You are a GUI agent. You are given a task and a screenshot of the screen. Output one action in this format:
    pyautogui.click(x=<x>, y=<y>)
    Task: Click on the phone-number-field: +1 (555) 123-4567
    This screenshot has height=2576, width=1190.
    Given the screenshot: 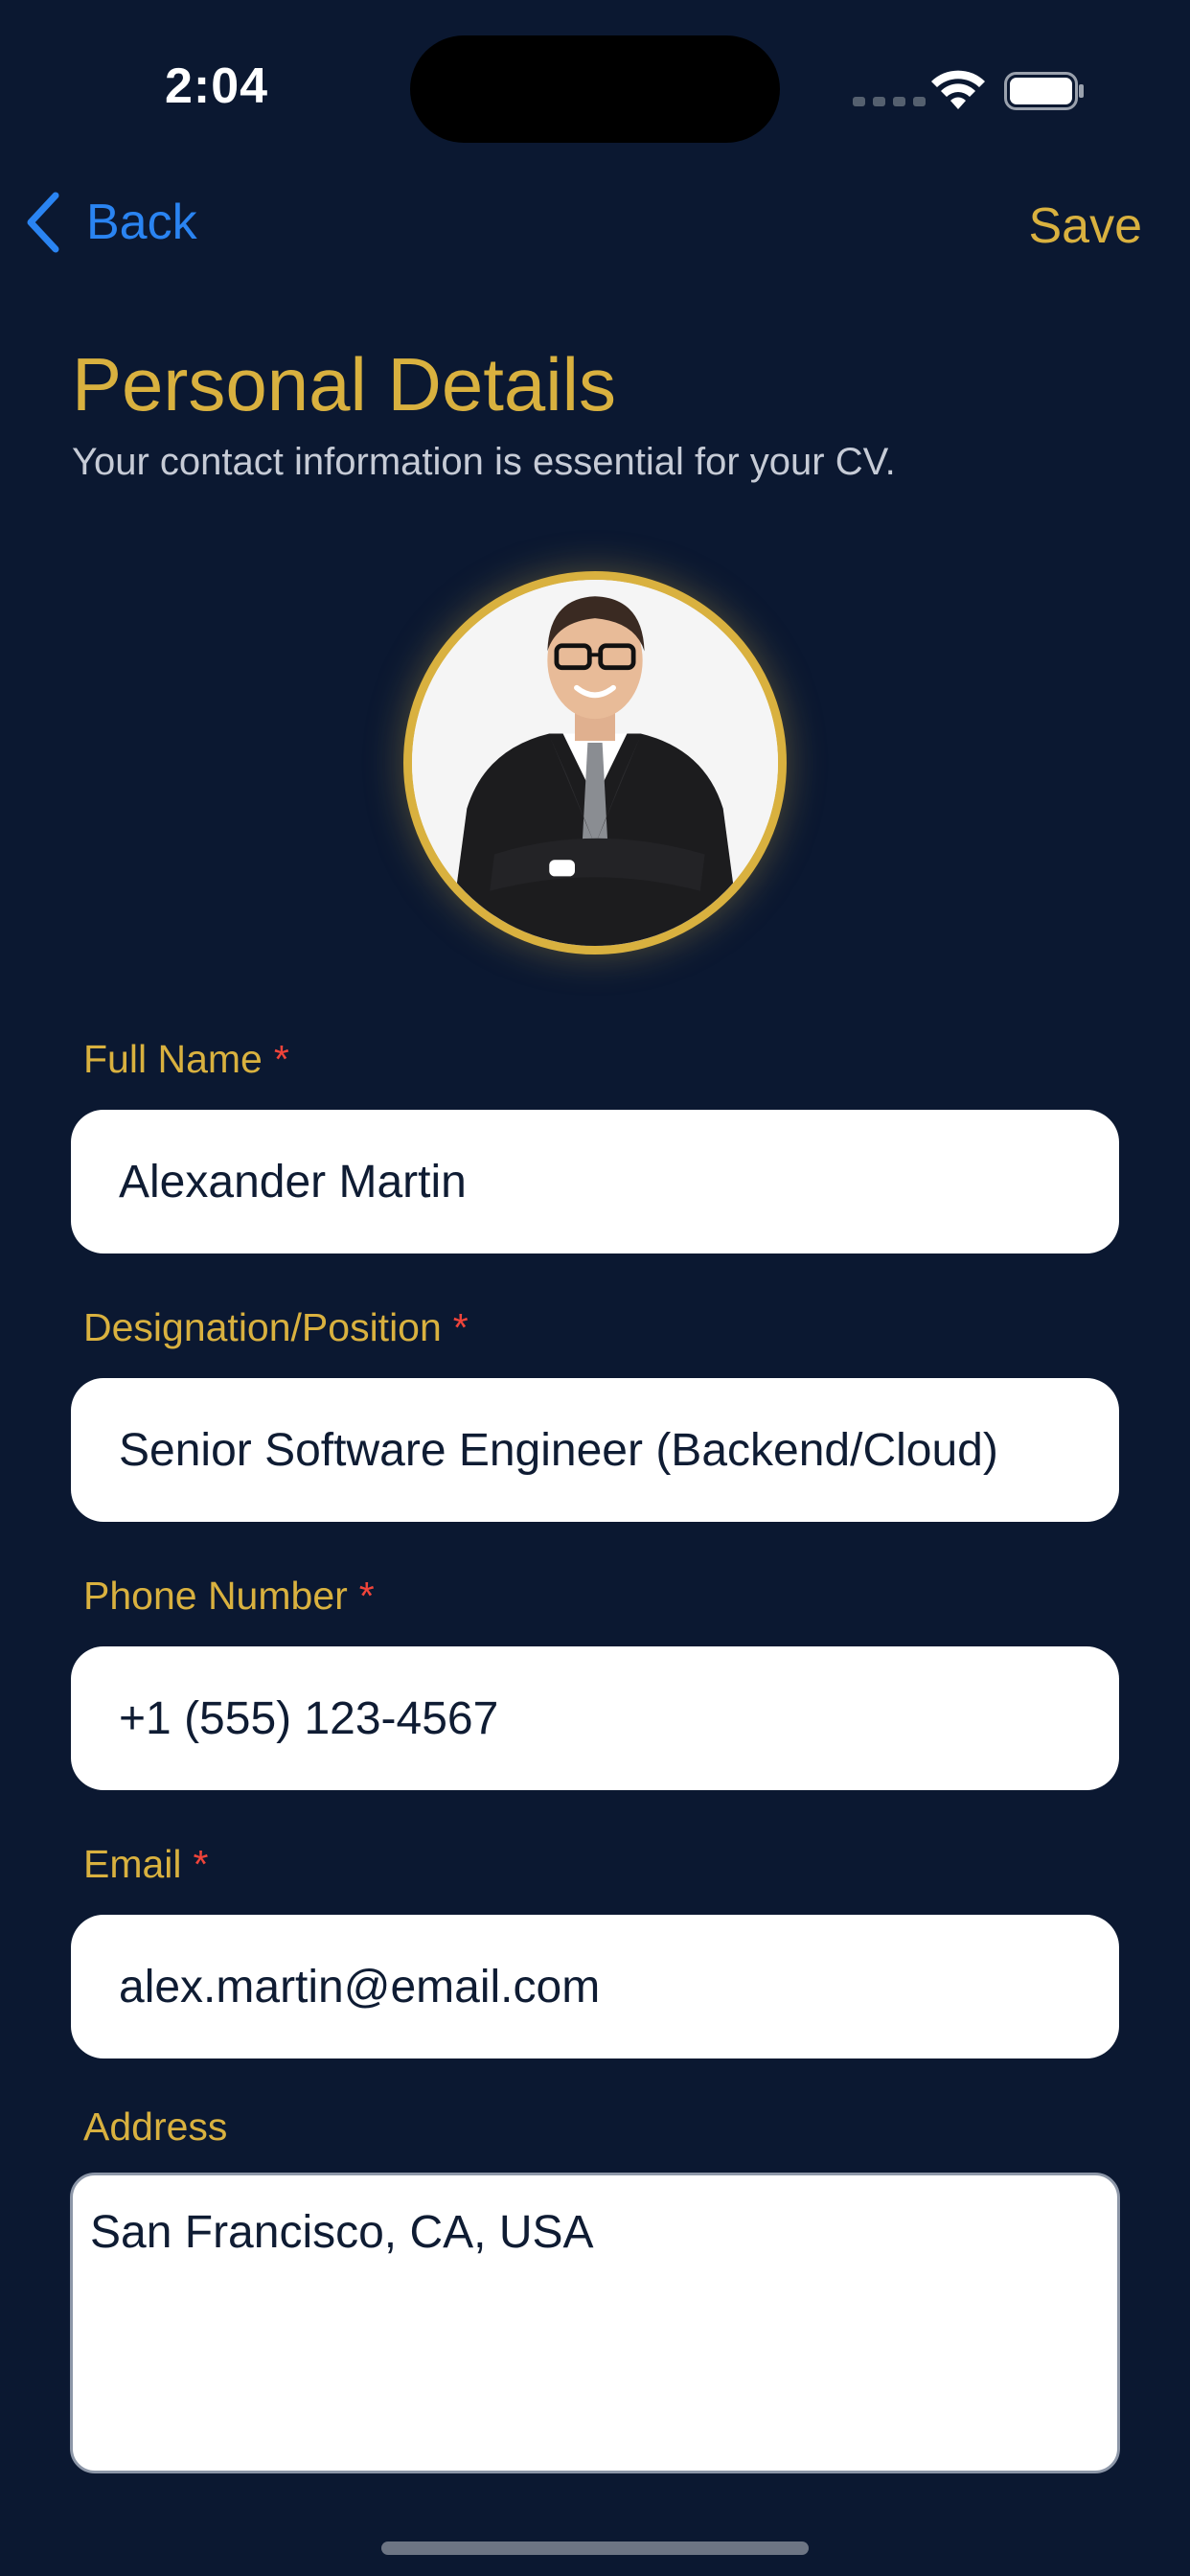 What is the action you would take?
    pyautogui.click(x=595, y=1718)
    